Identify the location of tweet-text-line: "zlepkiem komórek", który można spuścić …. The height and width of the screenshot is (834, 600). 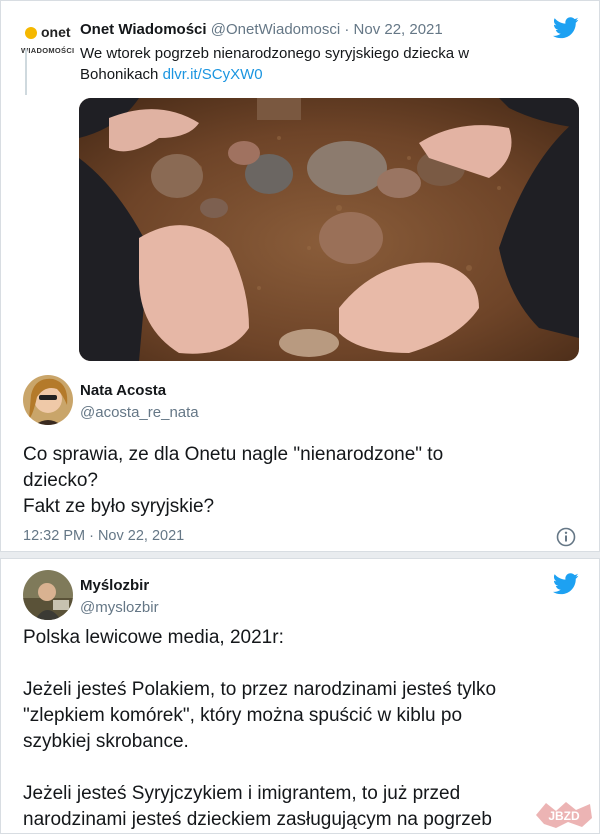
(243, 715).